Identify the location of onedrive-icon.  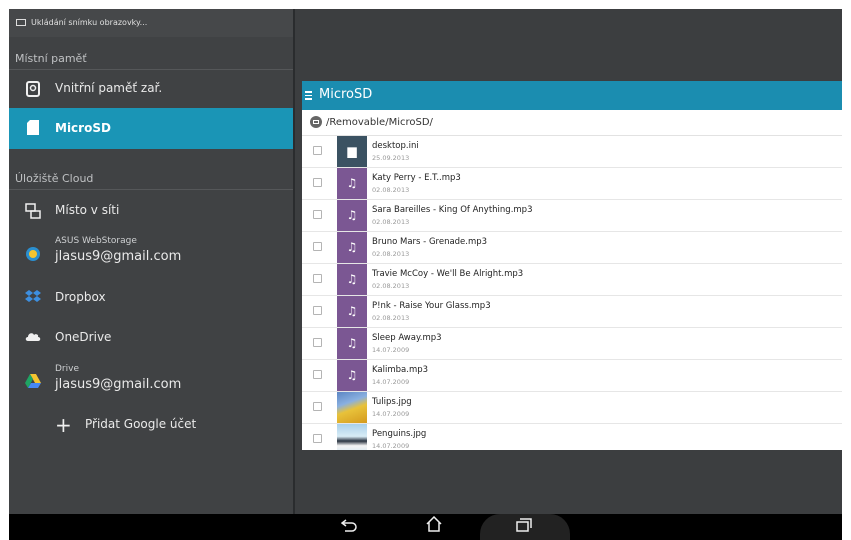
(33, 338).